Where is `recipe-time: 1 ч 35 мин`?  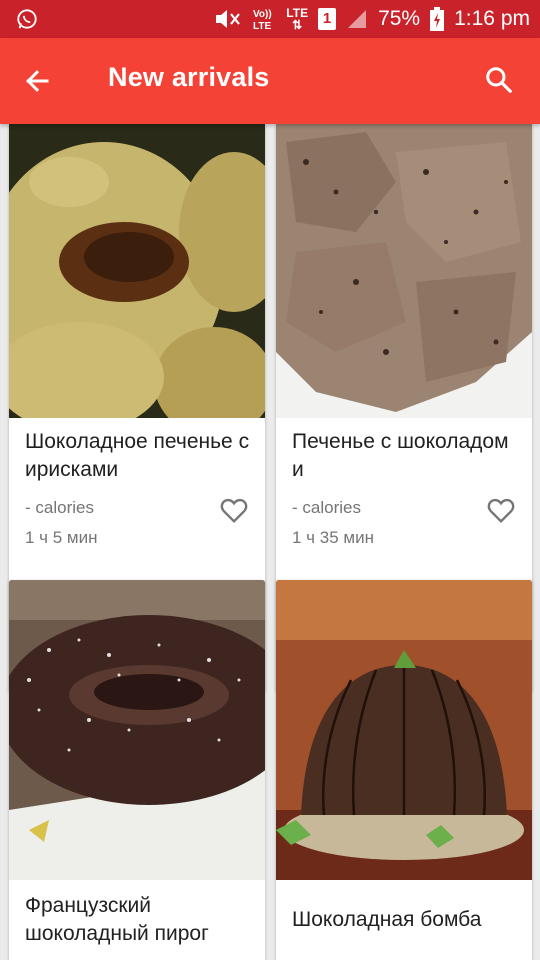
recipe-time: 1 ч 35 мин is located at coordinates (333, 537).